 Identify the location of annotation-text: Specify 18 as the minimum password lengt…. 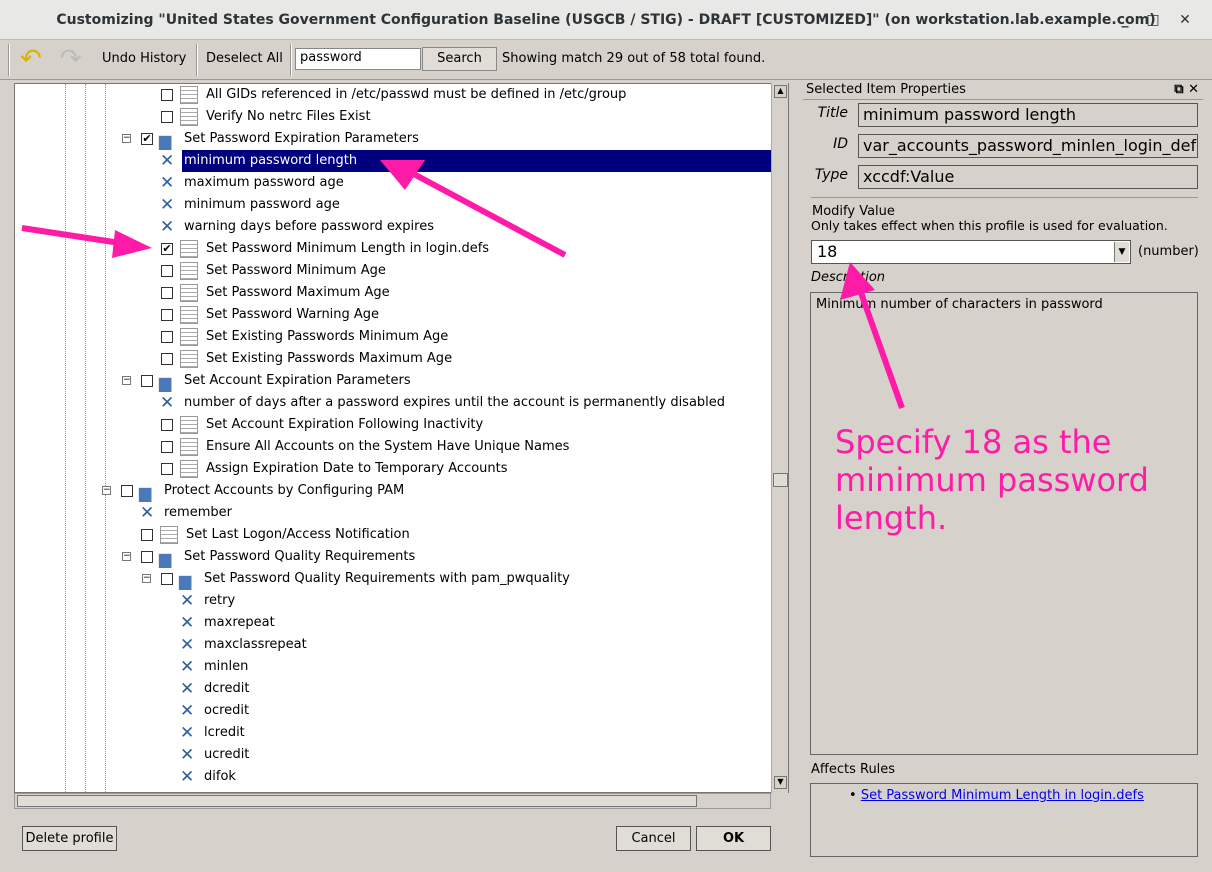
(992, 480).